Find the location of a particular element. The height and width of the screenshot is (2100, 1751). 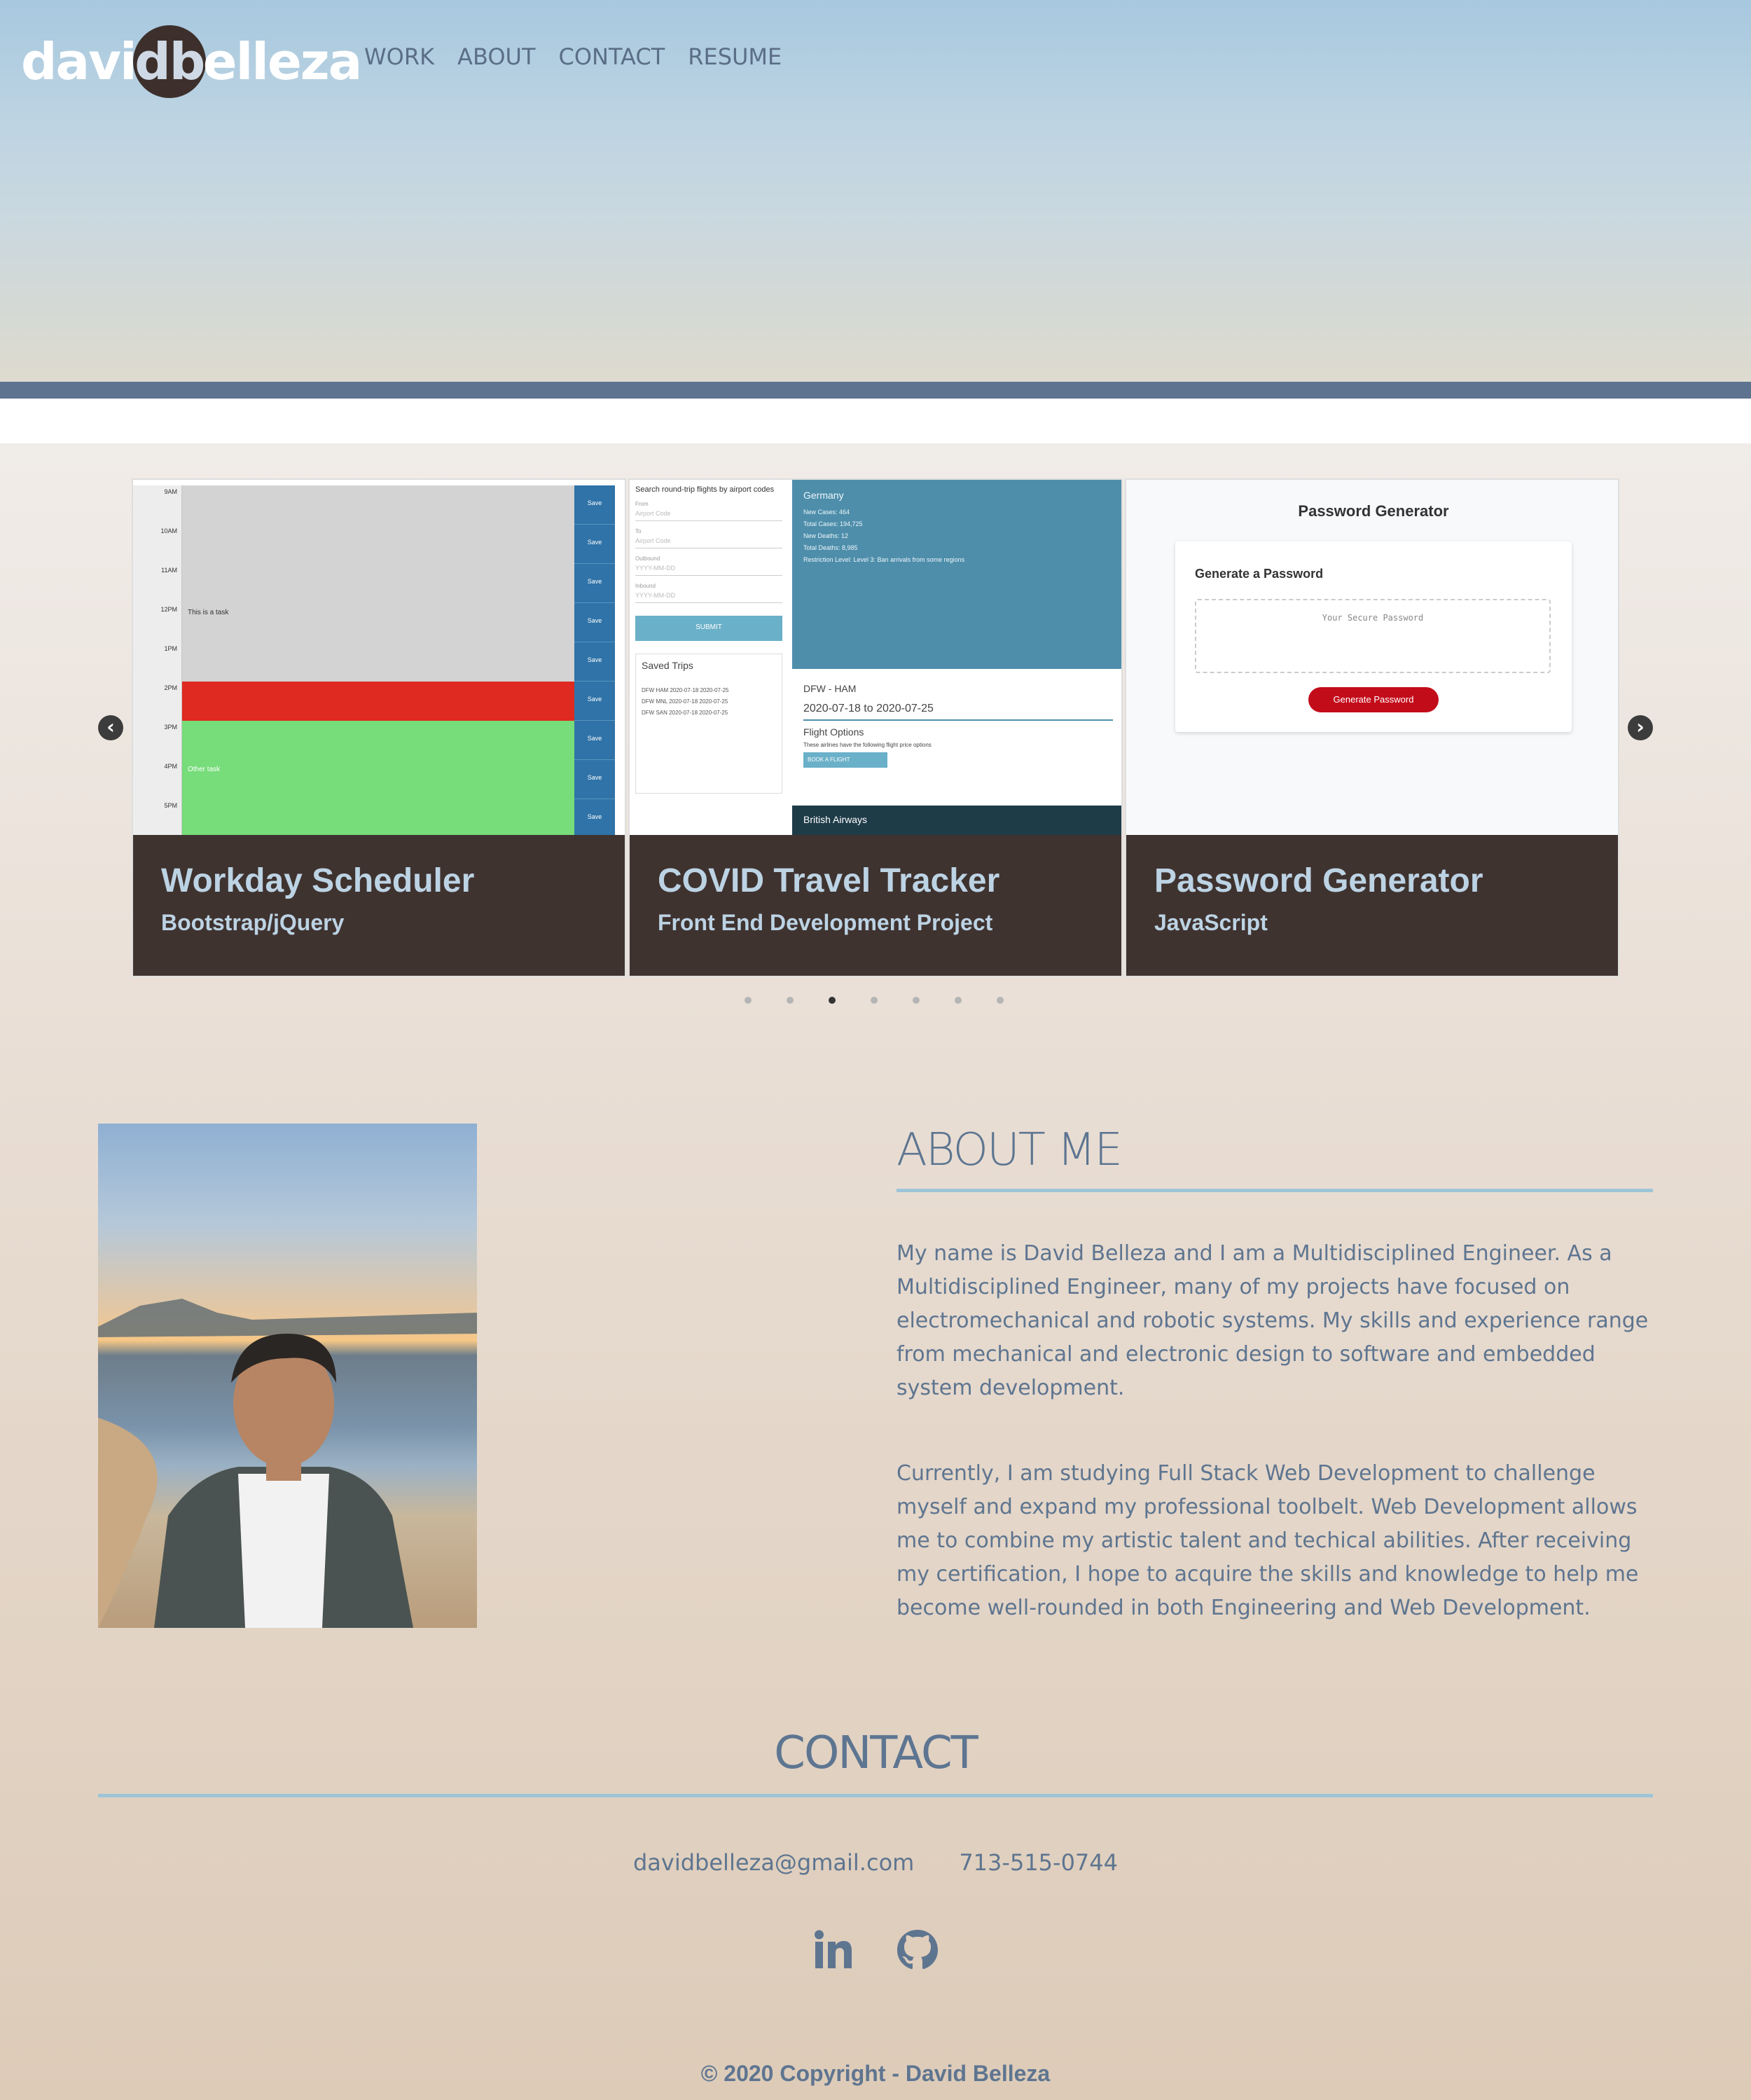

book-flight-button: BOOK A FLIGHT is located at coordinates (845, 760).